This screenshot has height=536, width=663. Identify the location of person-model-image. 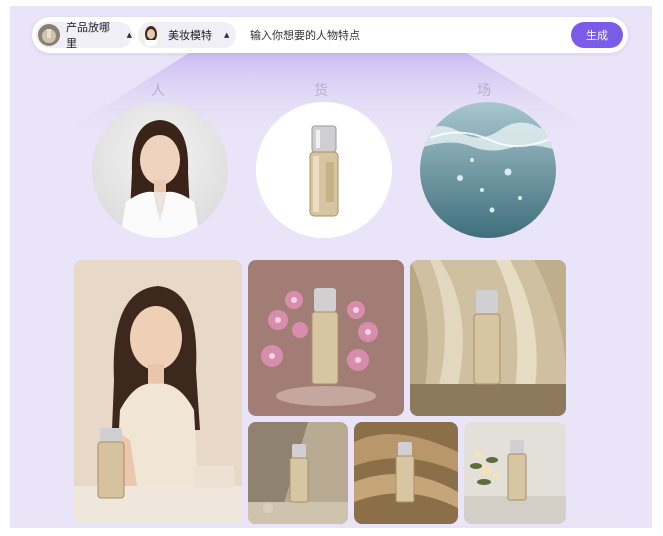
(160, 170).